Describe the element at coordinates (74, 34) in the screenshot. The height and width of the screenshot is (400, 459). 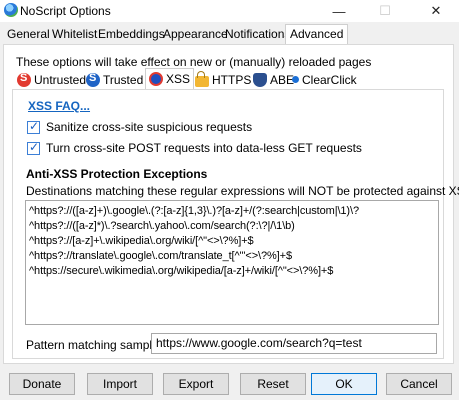
I see `tab-whitelist: Whitelist` at that location.